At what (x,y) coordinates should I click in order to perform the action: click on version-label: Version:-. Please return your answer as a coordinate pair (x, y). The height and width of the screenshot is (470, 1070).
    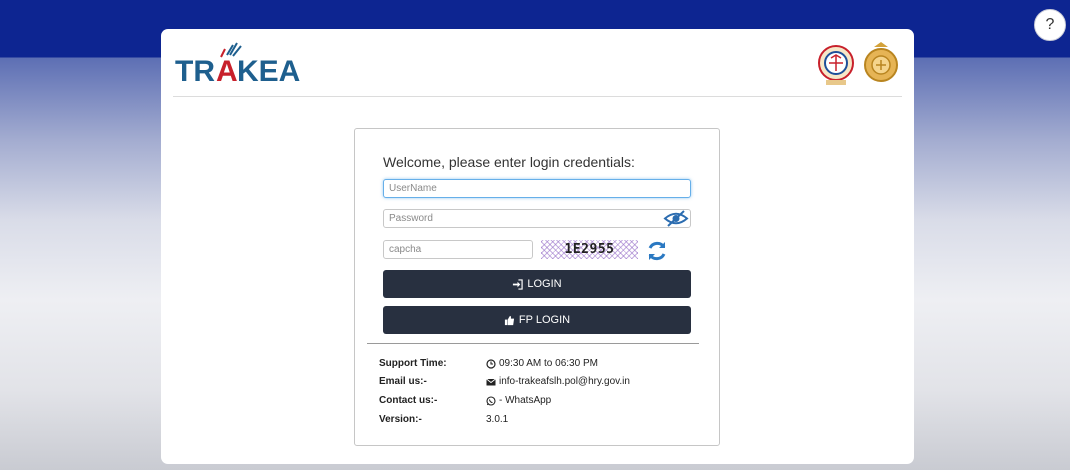
    Looking at the image, I should click on (400, 419).